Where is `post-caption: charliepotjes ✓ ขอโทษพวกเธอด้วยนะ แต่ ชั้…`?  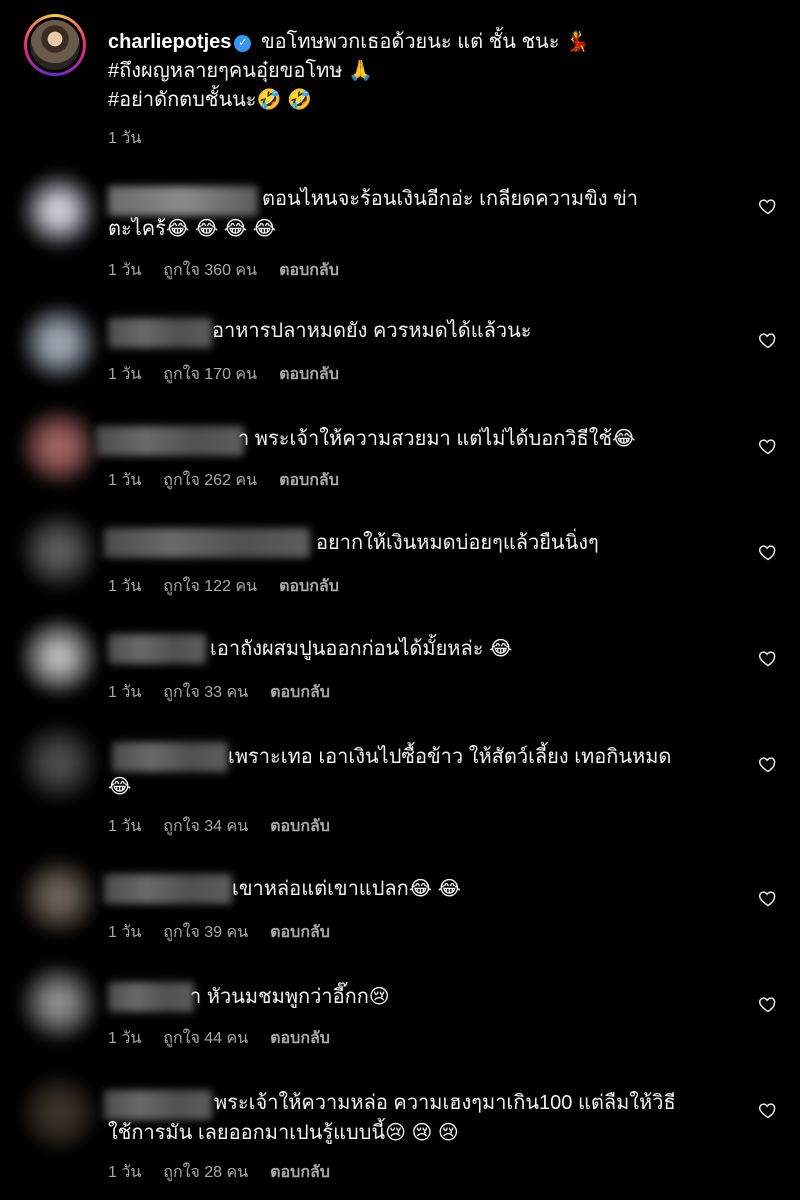
post-caption: charliepotjes ✓ ขอโทษพวกเธอด้วยนะ แต่ ชั้… is located at coordinates (382, 89).